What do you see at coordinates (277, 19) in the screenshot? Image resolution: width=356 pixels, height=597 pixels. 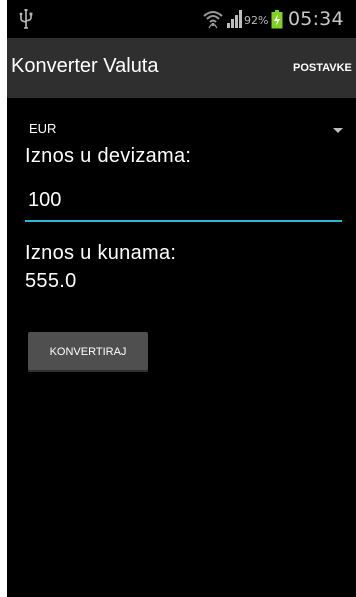 I see `battery-charging-icon` at bounding box center [277, 19].